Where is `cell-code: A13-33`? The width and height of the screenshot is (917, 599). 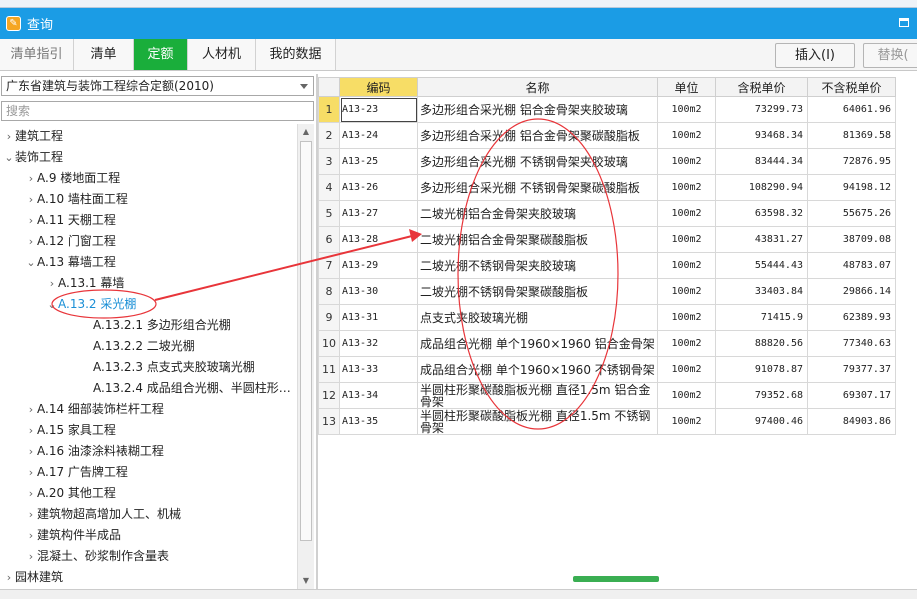 cell-code: A13-33 is located at coordinates (378, 369).